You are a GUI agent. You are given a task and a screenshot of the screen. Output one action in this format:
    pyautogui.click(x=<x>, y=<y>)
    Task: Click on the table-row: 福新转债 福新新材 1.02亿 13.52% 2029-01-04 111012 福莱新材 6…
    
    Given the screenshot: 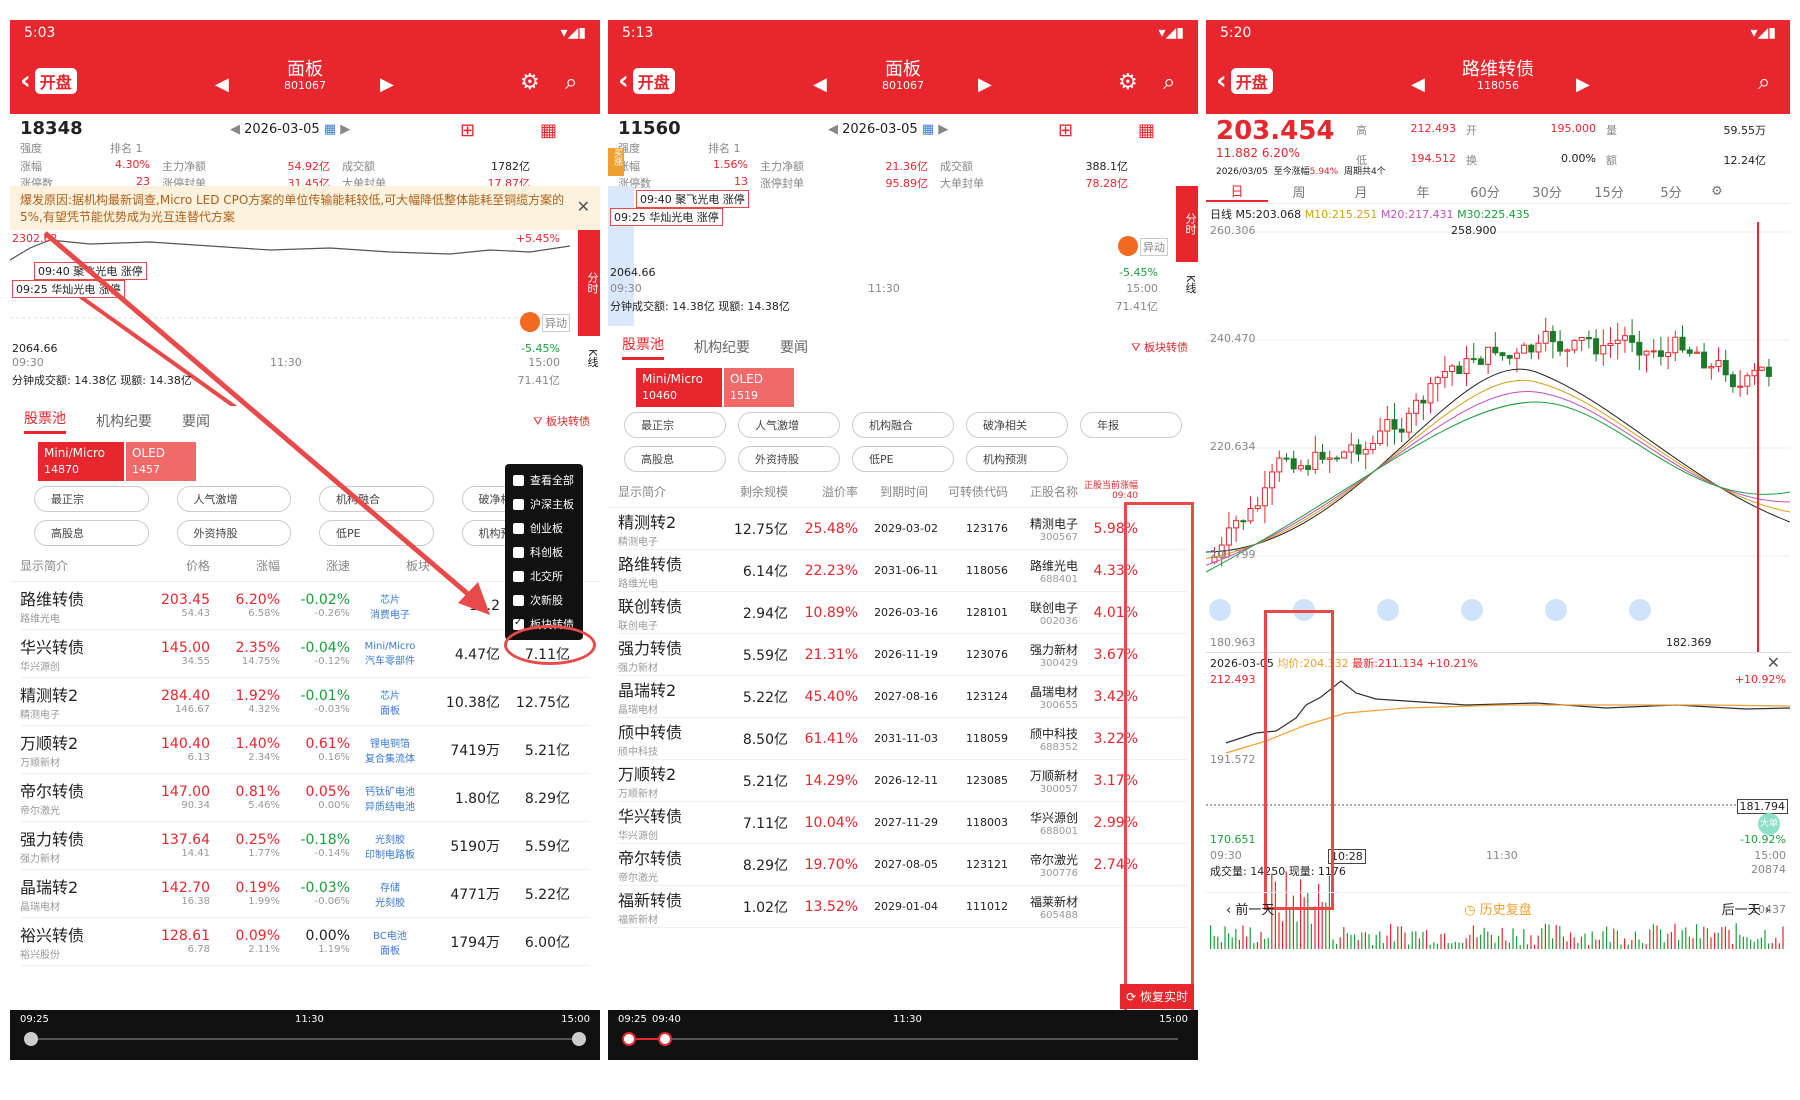 What is the action you would take?
    pyautogui.click(x=903, y=907)
    